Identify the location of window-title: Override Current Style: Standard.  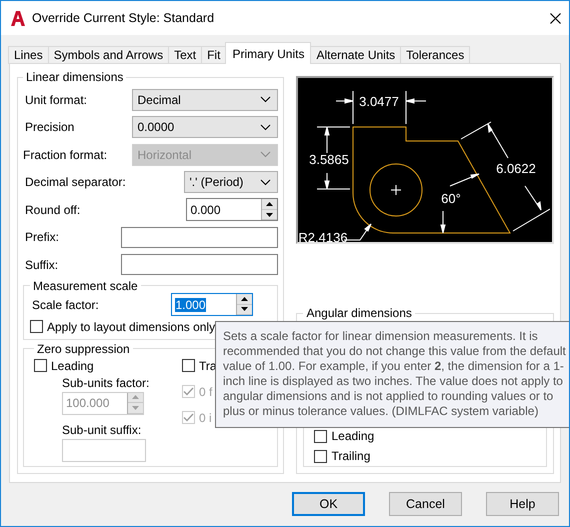
(124, 18).